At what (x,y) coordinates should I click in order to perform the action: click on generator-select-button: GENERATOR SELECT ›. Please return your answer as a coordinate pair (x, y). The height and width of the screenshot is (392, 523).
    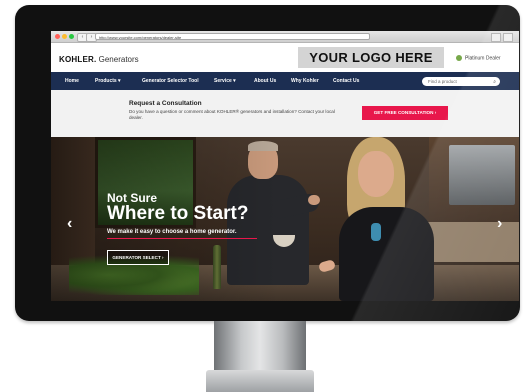
    Looking at the image, I should click on (138, 257).